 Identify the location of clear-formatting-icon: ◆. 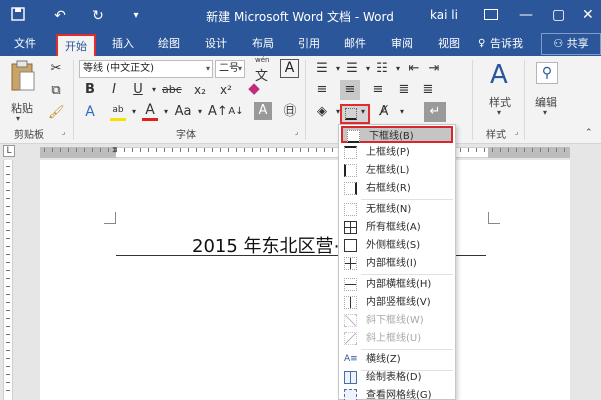
(254, 88).